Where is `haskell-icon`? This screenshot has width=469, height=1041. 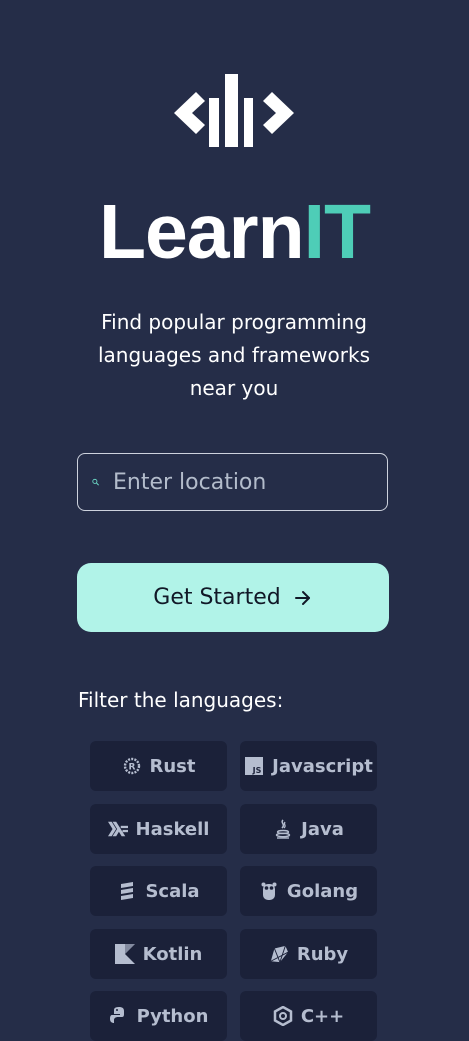 haskell-icon is located at coordinates (117, 829).